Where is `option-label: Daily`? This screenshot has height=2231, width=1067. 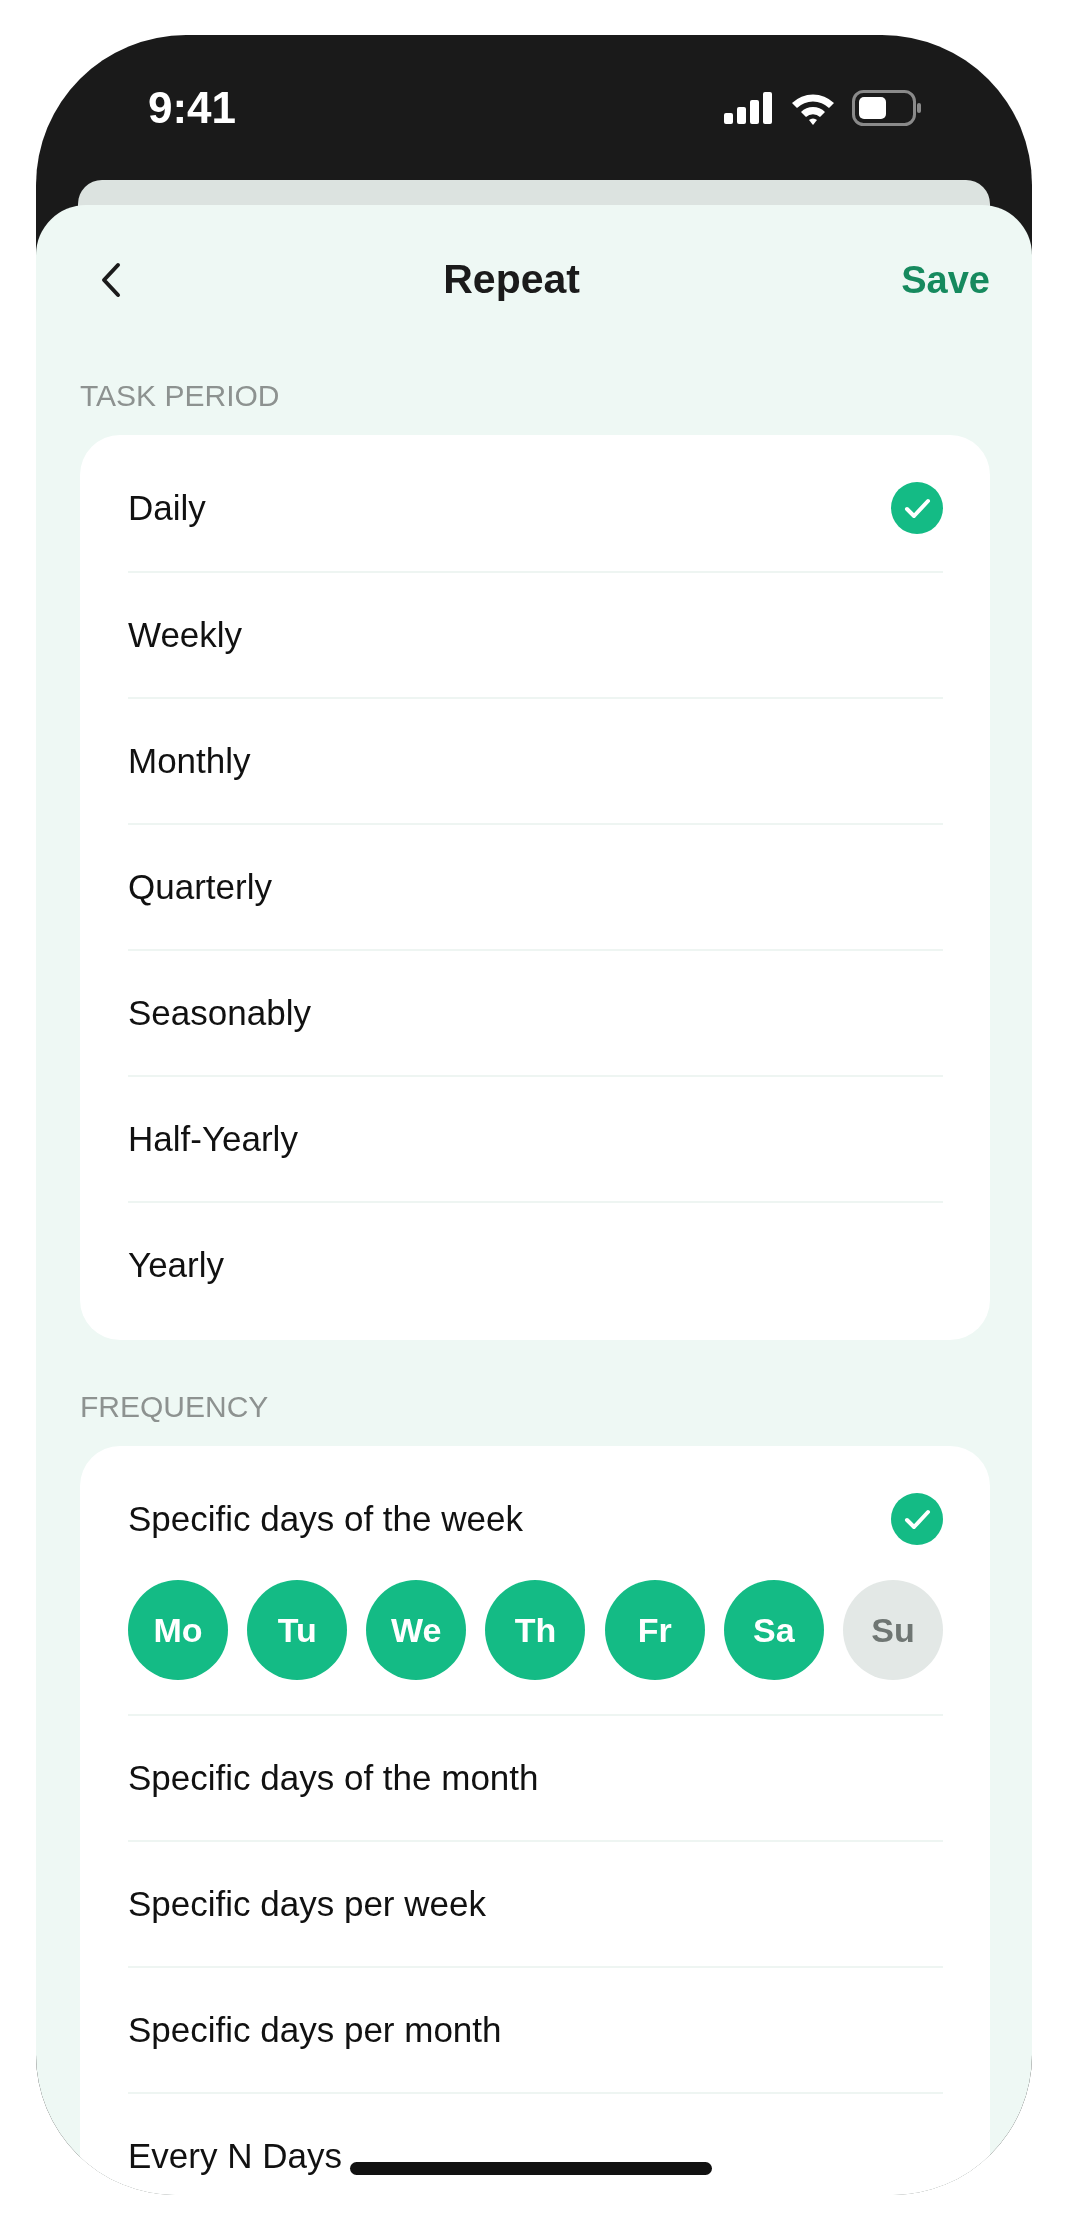 option-label: Daily is located at coordinates (167, 508).